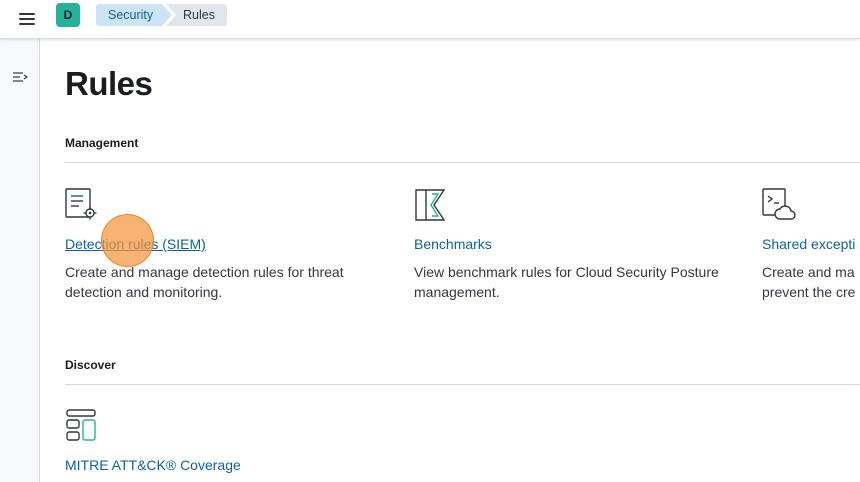 This screenshot has width=860, height=482. What do you see at coordinates (134, 15) in the screenshot?
I see `breadcrumb-security: Security` at bounding box center [134, 15].